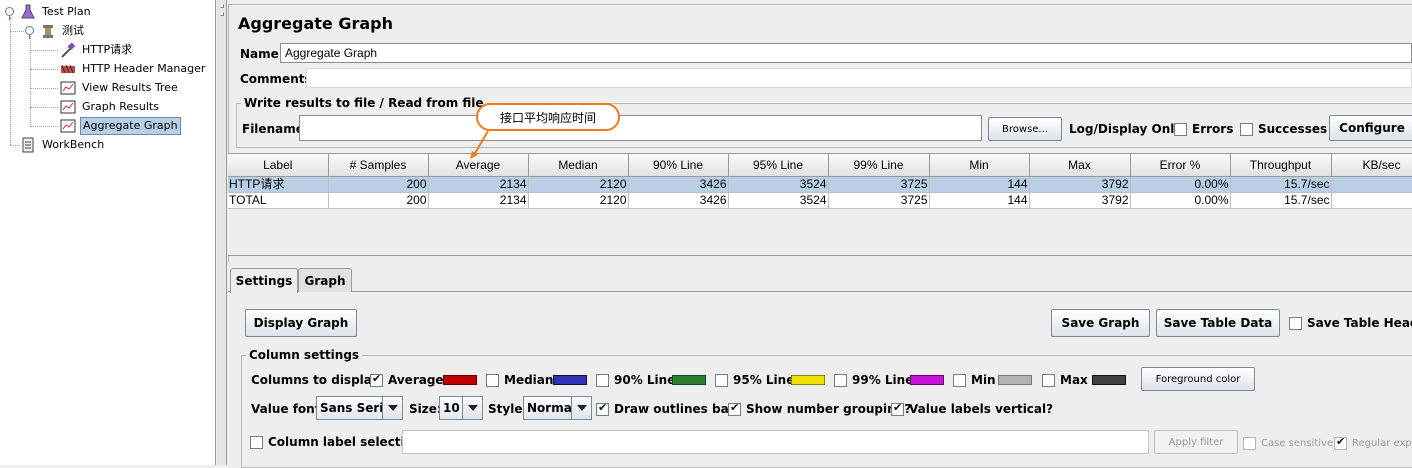 The height and width of the screenshot is (468, 1412). Describe the element at coordinates (1373, 443) in the screenshot. I see `regular-exp-checkbox: Regular exp.` at that location.